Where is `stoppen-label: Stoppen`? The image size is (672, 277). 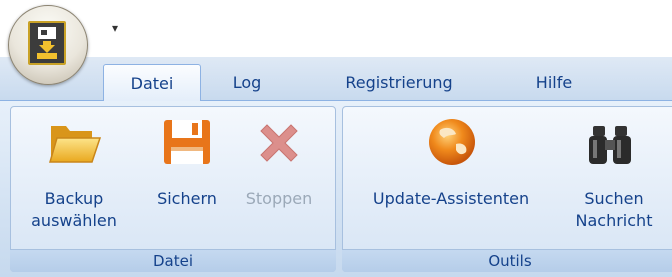 stoppen-label: Stoppen is located at coordinates (279, 198).